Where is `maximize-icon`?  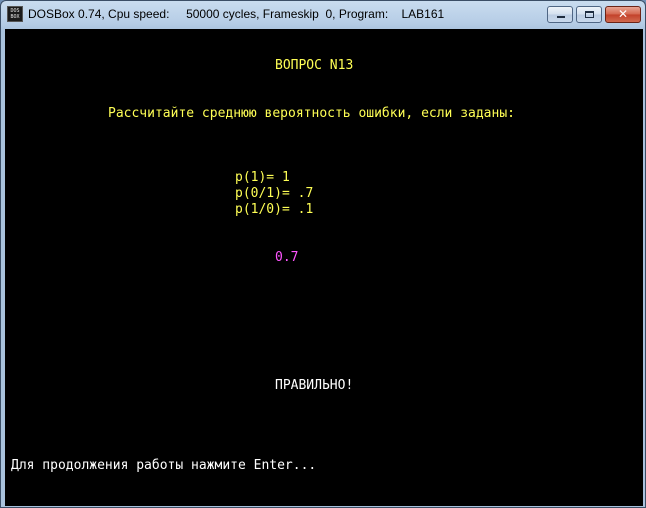
maximize-icon is located at coordinates (589, 14).